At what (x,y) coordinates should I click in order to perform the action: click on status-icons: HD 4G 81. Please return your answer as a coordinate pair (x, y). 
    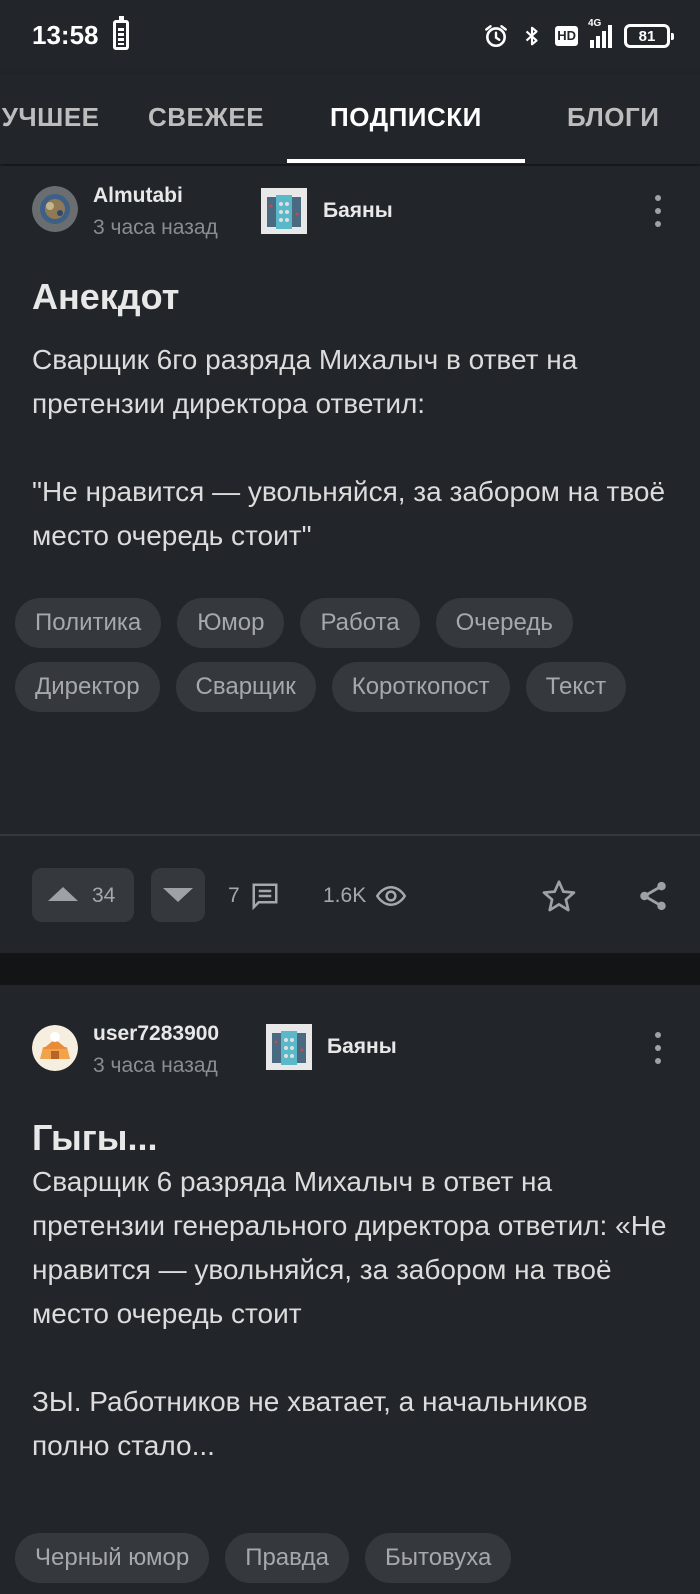
    Looking at the image, I should click on (578, 36).